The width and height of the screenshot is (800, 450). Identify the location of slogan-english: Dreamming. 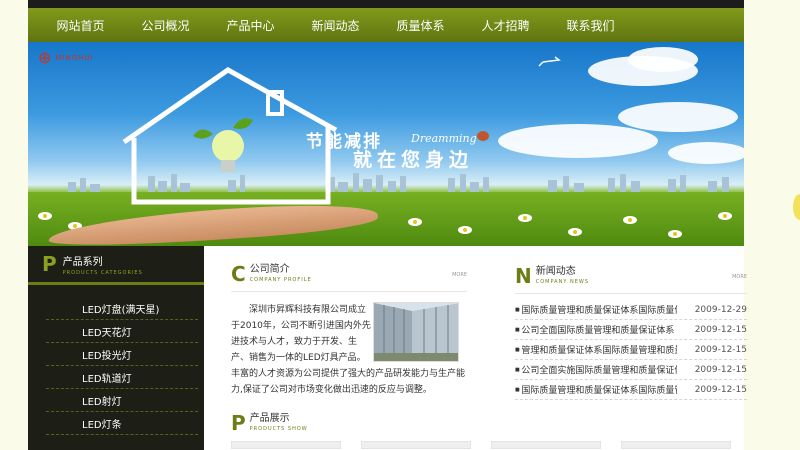
(444, 138).